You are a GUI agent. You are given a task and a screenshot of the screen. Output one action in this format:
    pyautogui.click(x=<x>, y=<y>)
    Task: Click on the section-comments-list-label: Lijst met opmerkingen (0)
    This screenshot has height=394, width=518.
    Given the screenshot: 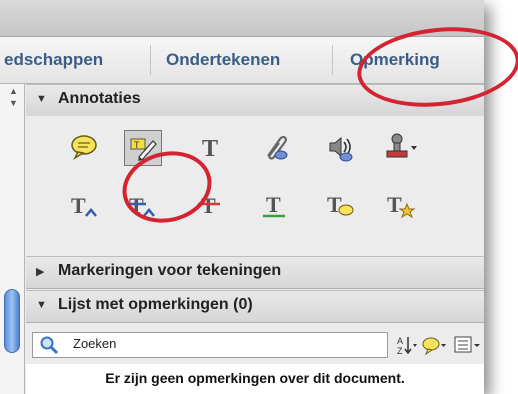 What is the action you would take?
    pyautogui.click(x=155, y=304)
    